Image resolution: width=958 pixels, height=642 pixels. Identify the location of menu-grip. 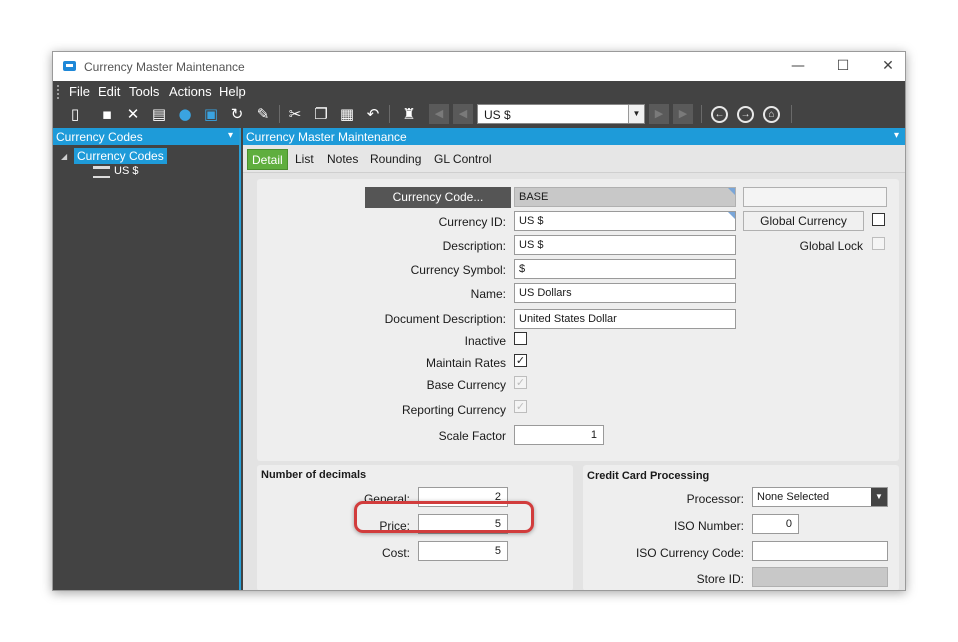
(58, 92).